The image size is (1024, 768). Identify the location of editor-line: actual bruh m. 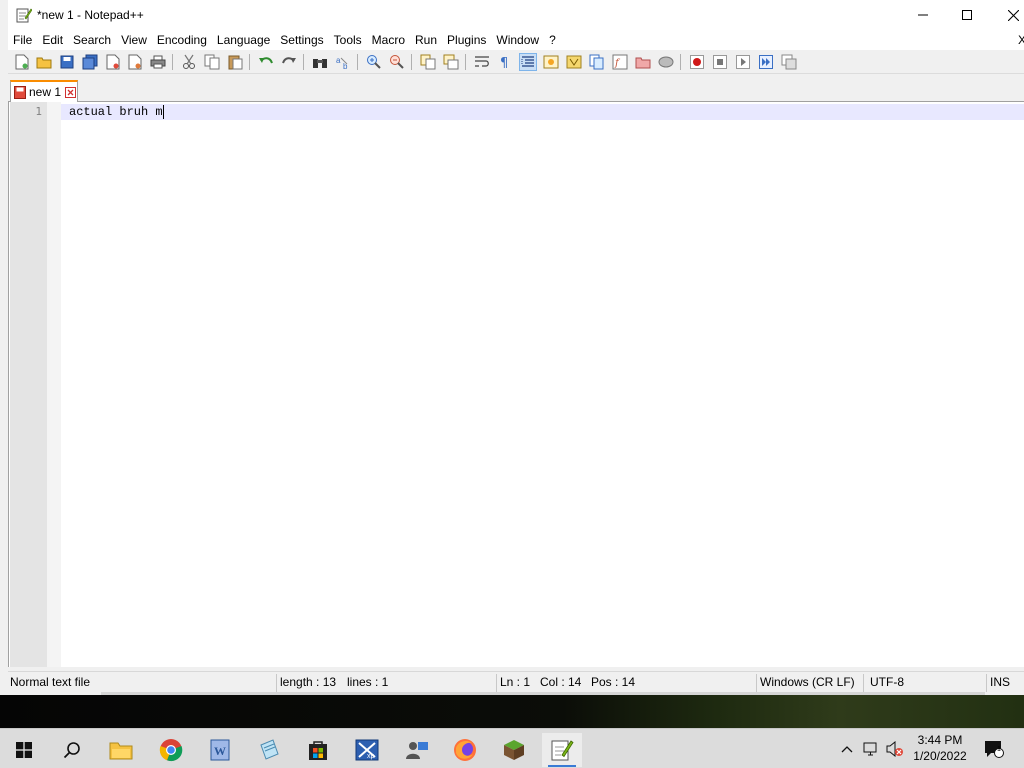
(116, 112).